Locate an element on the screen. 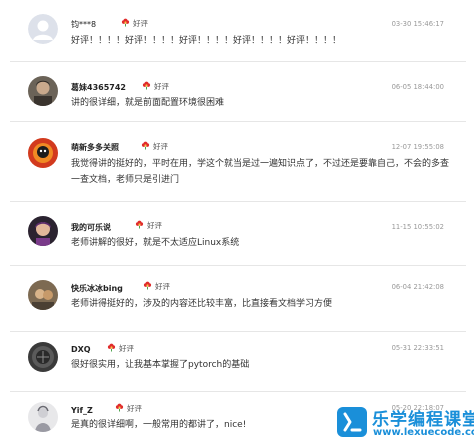 This screenshot has height=446, width=474. review-comment: 老师讲得挺好的，涉及的内容还比较丰富，比直接看文档学习方便 is located at coordinates (202, 304).